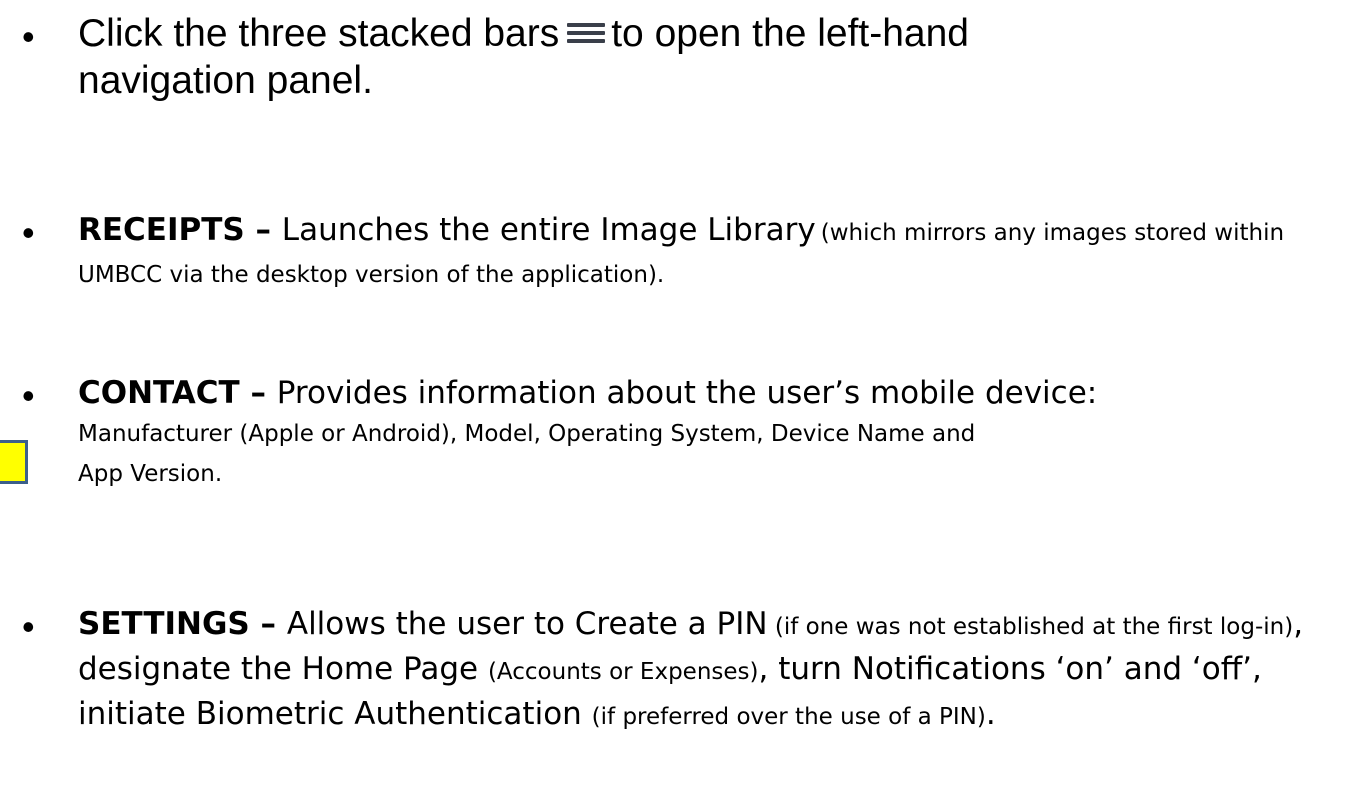  What do you see at coordinates (161, 230) in the screenshot?
I see `receipts-heading: RECEIPTS` at bounding box center [161, 230].